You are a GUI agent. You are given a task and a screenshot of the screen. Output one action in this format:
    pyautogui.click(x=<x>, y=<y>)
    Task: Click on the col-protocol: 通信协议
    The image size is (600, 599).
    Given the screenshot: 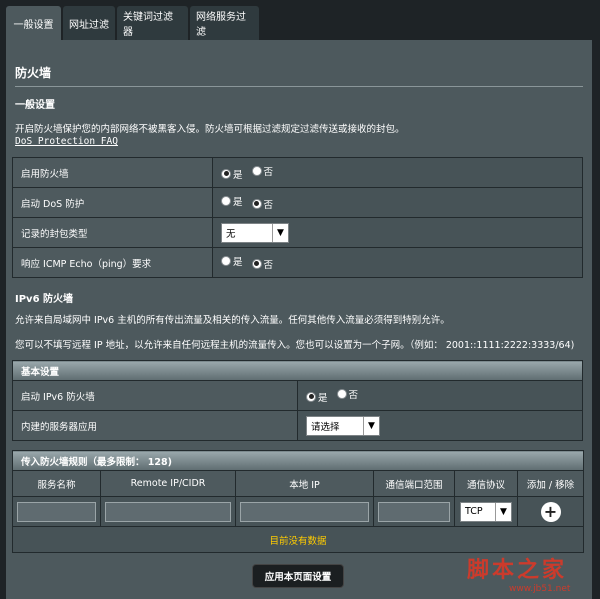 What is the action you would take?
    pyautogui.click(x=486, y=483)
    